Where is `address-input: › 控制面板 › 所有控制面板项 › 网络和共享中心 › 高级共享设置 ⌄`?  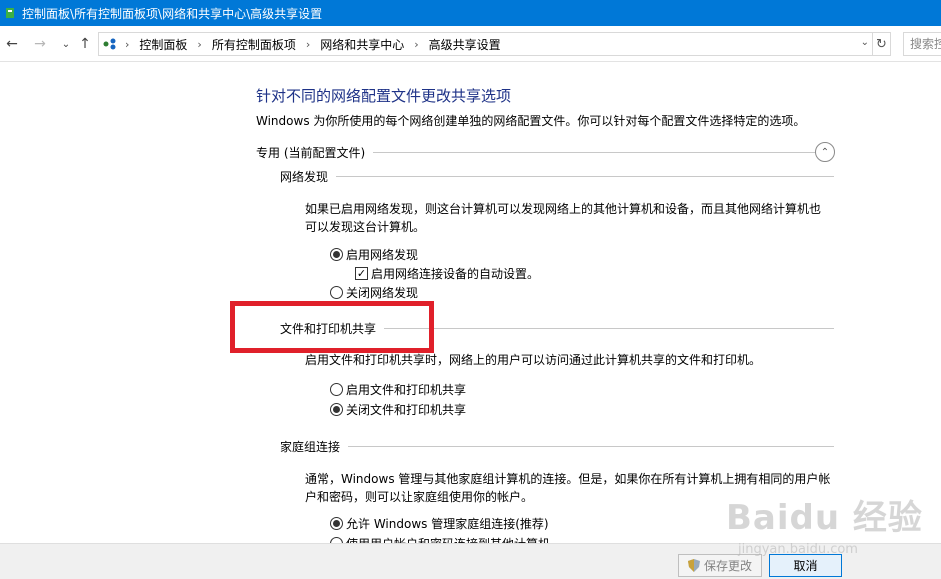 address-input: › 控制面板 › 所有控制面板项 › 网络和共享中心 › 高级共享设置 ⌄ is located at coordinates (485, 44).